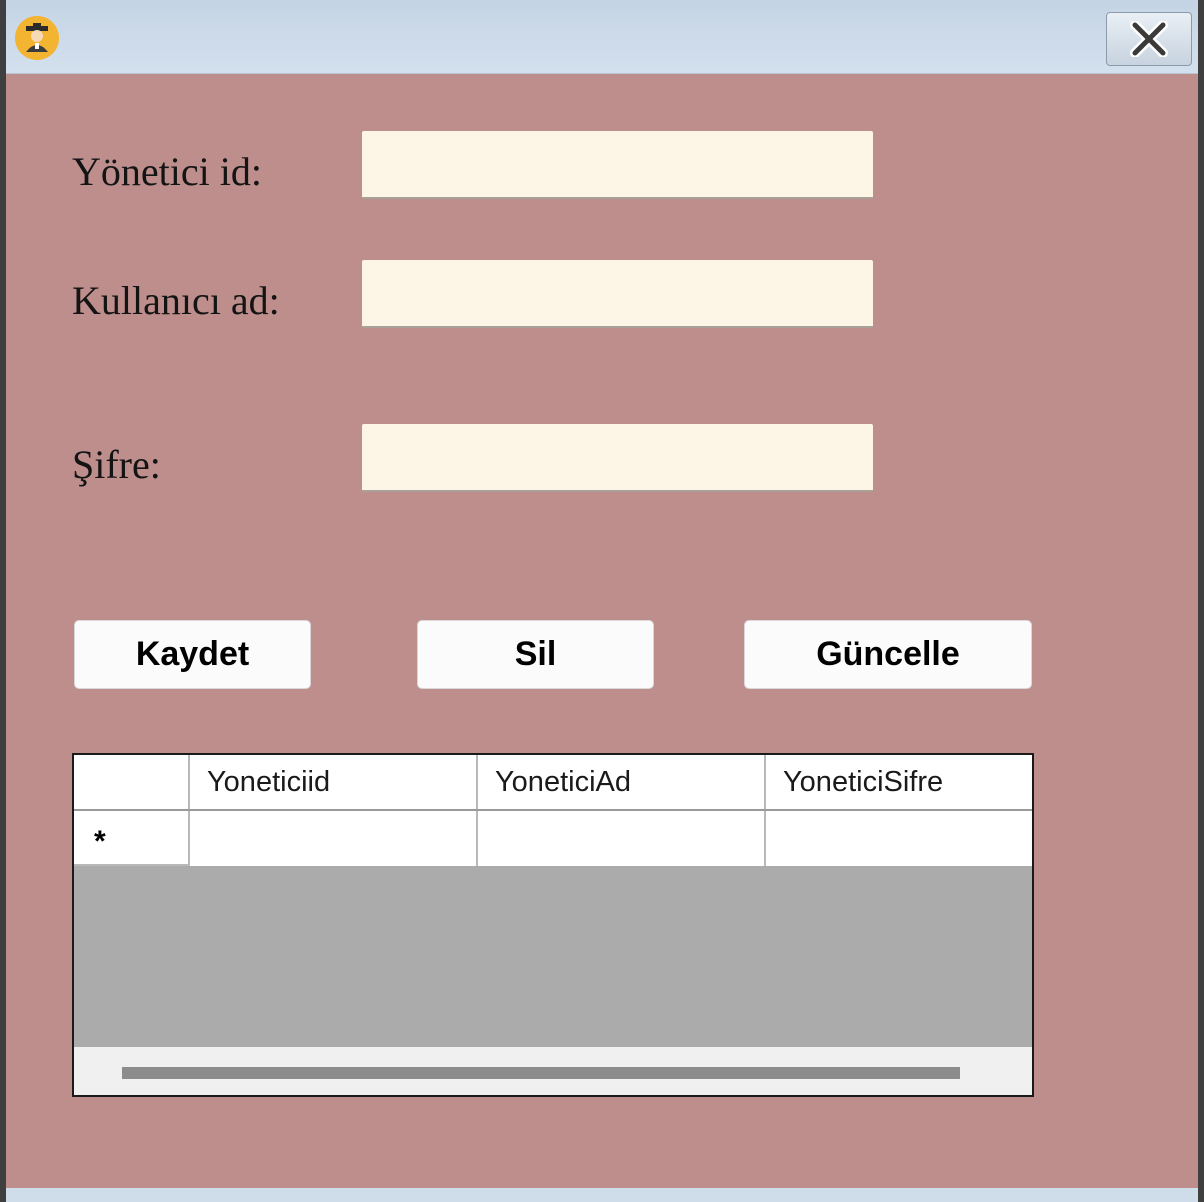  Describe the element at coordinates (37, 38) in the screenshot. I see `student-avatar-icon` at that location.